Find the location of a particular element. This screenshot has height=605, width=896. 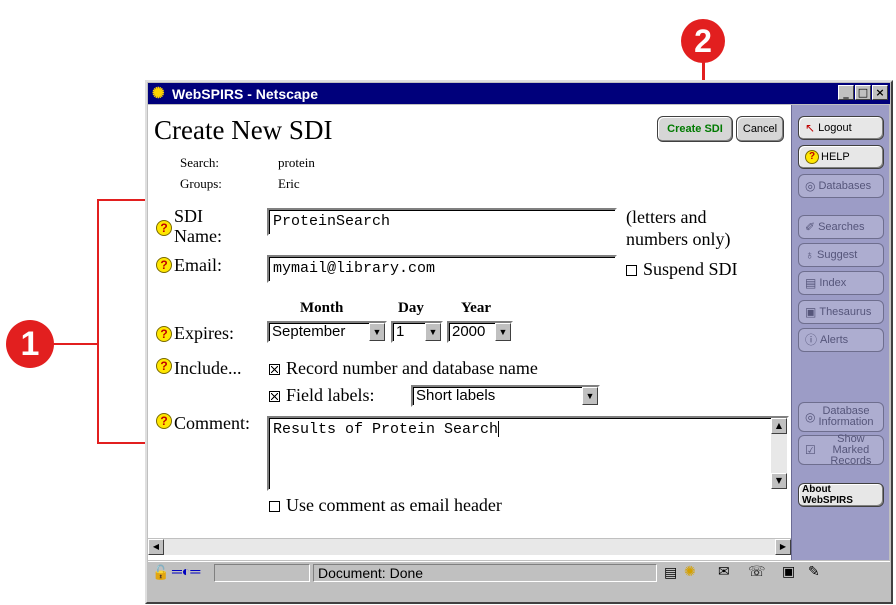

thesaurus-icon: ▣ is located at coordinates (811, 311).